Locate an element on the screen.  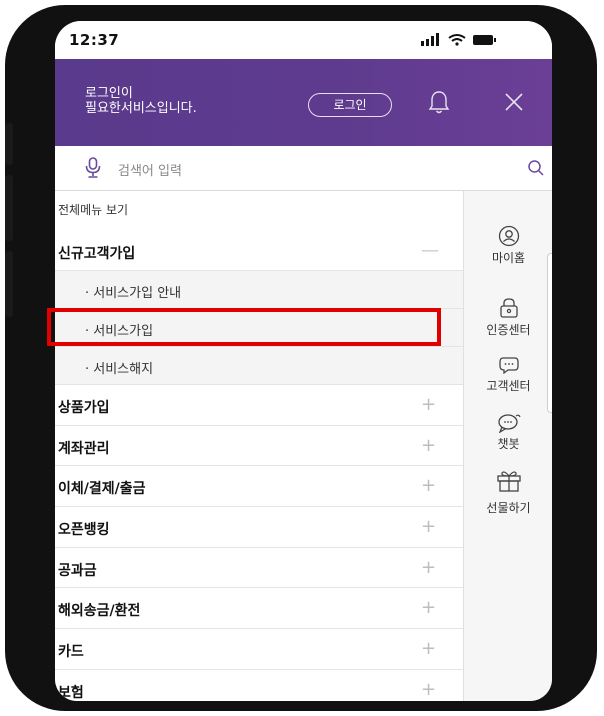
gift-icon is located at coordinates (508, 481).